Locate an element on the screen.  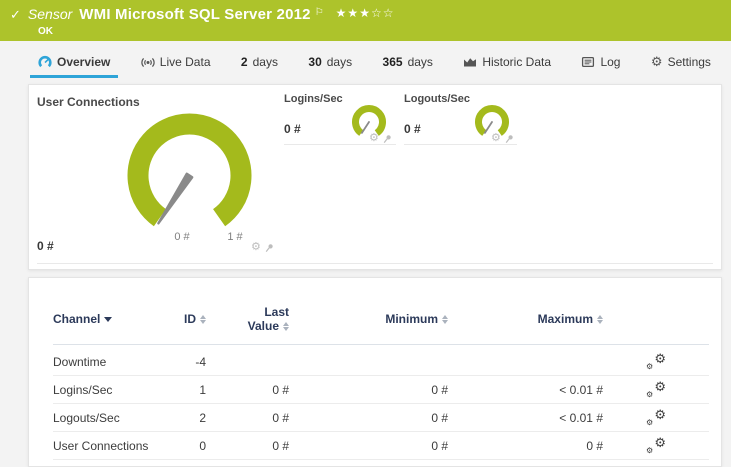
gauge-title-logouts: Logouts/Sec is located at coordinates (437, 99).